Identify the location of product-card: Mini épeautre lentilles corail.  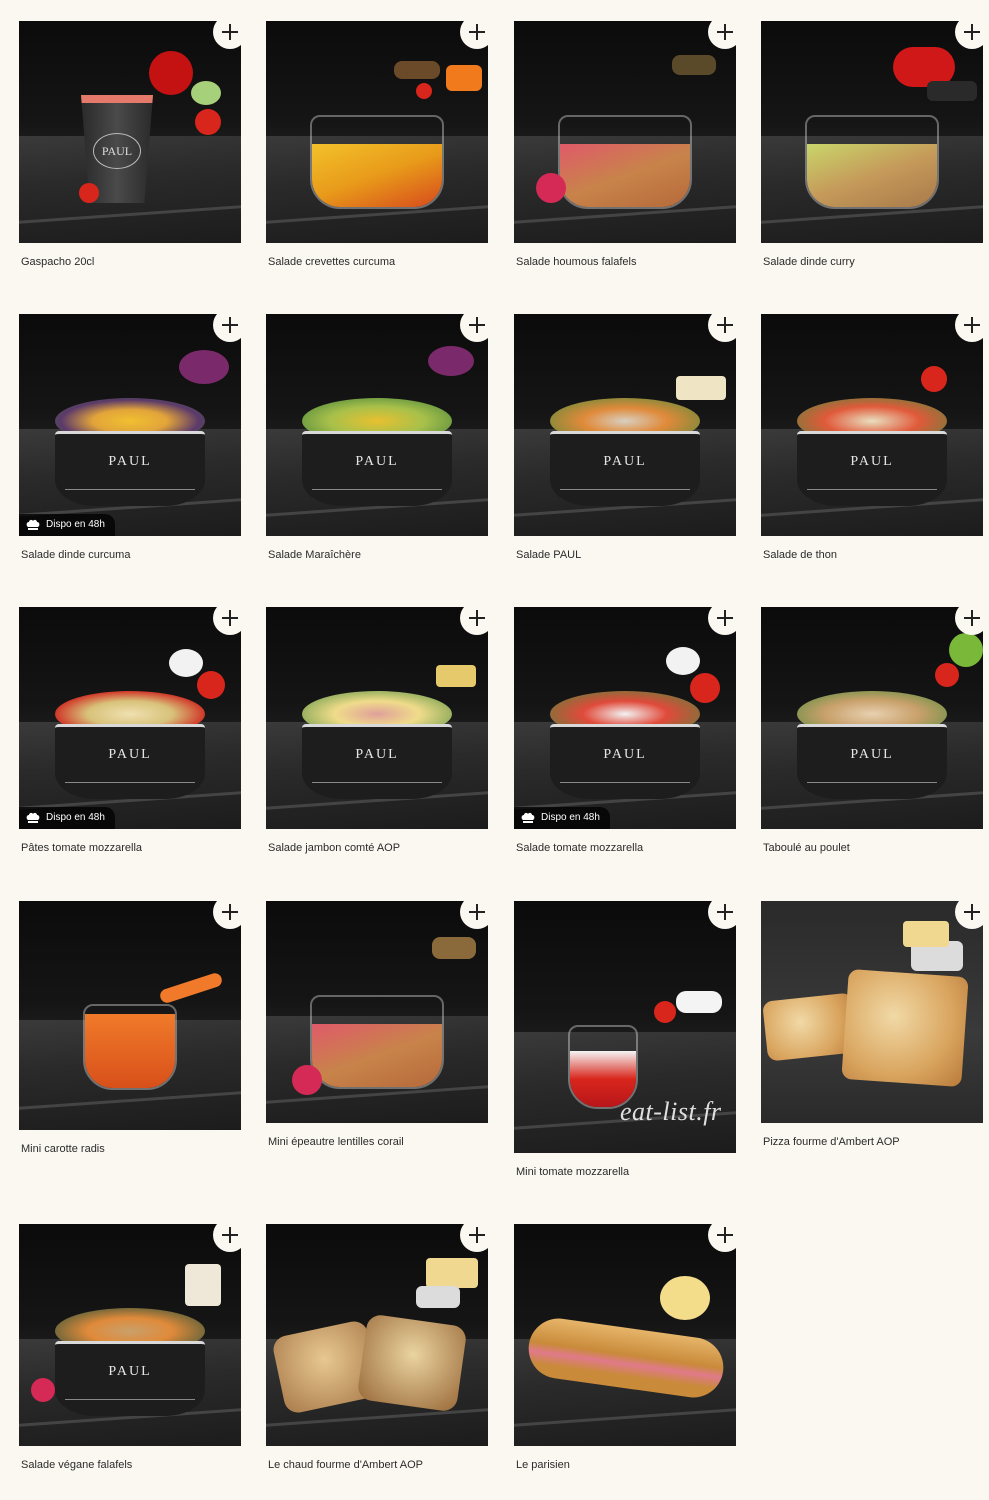
(377, 1025).